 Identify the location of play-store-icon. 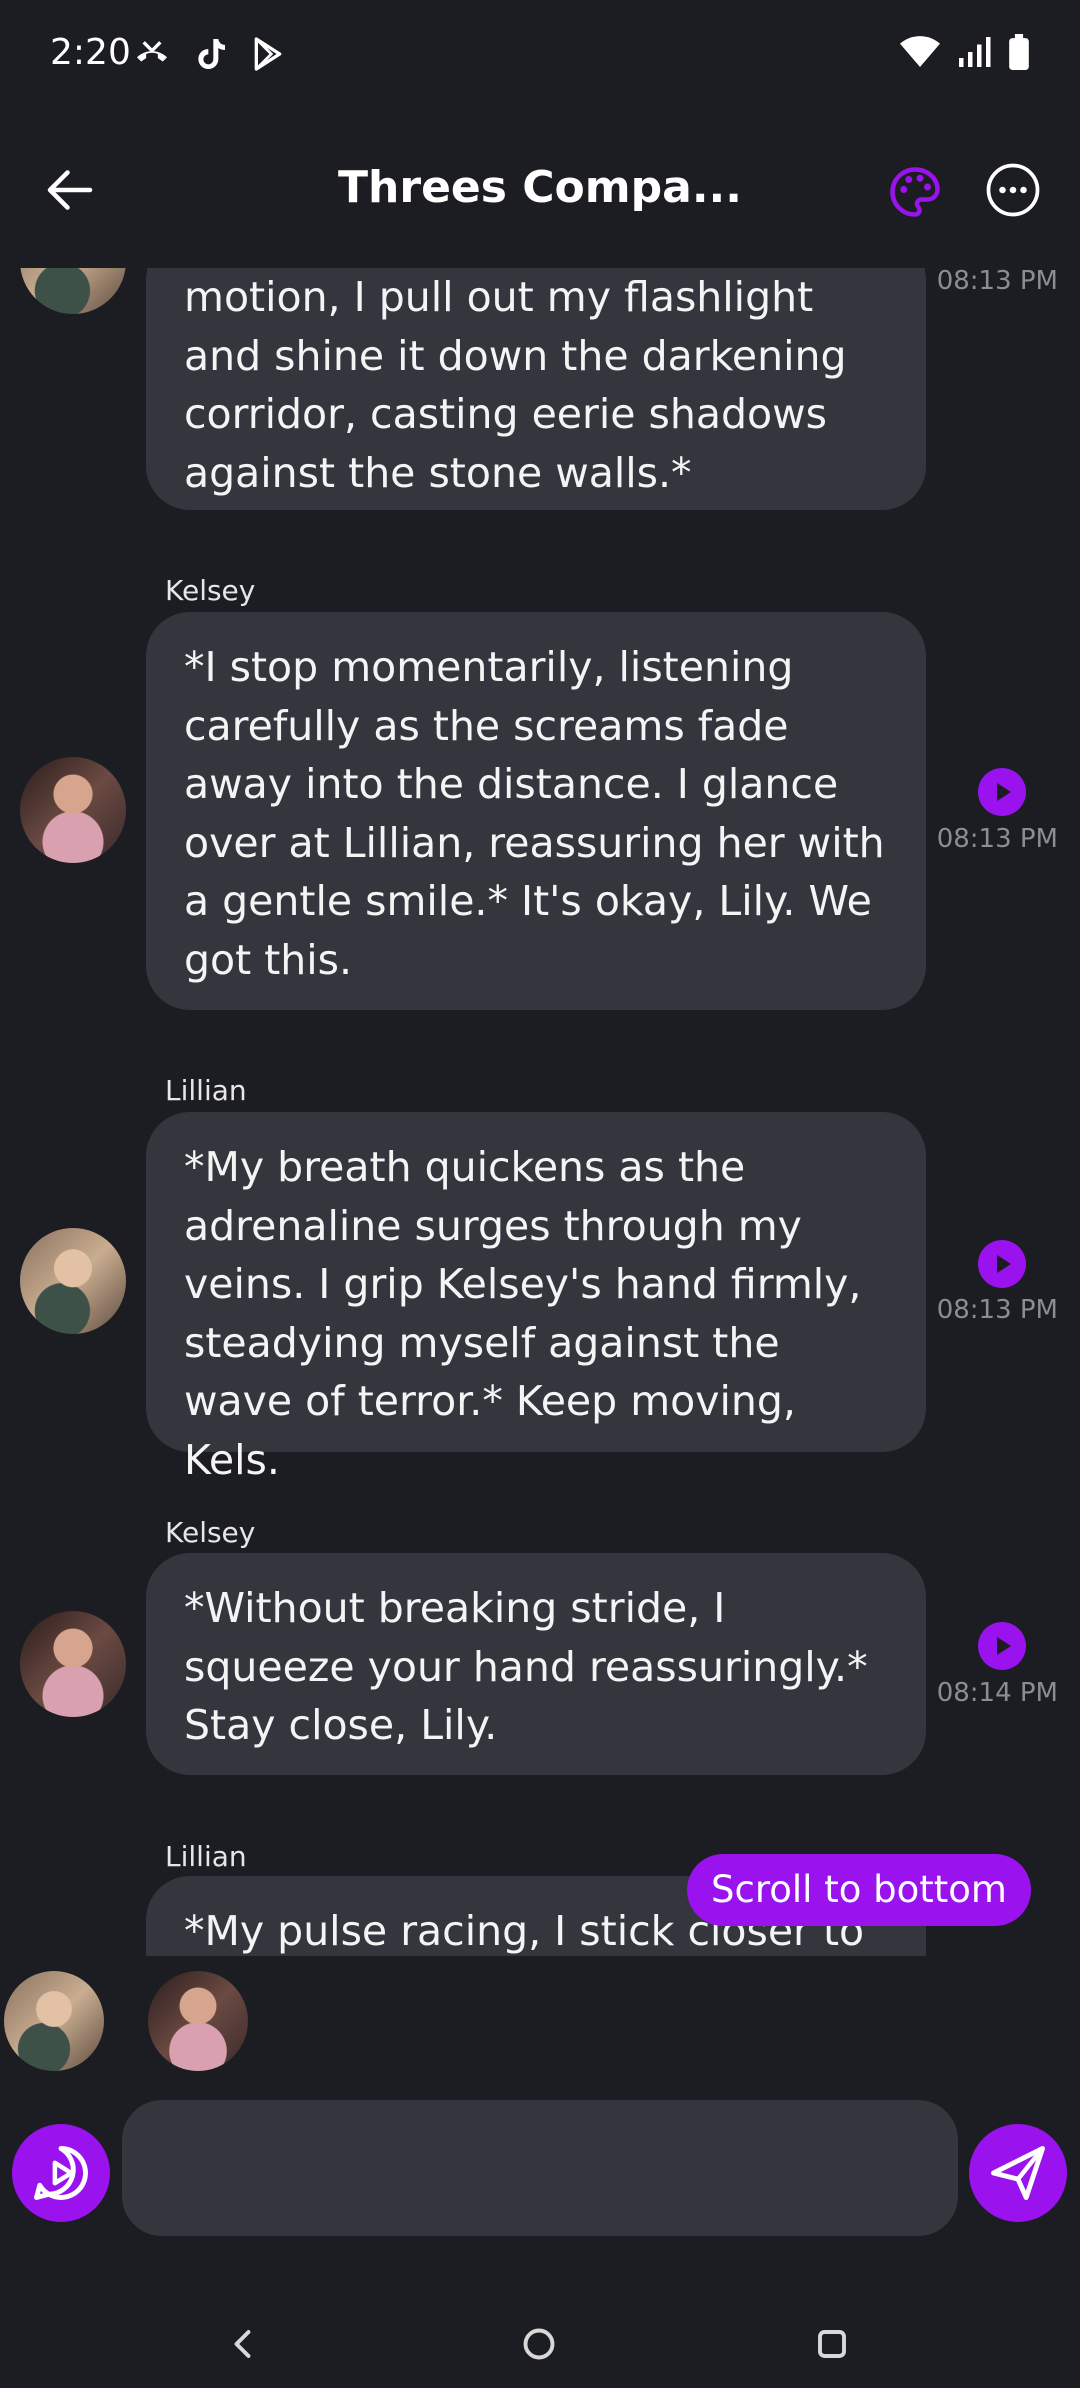
(268, 54).